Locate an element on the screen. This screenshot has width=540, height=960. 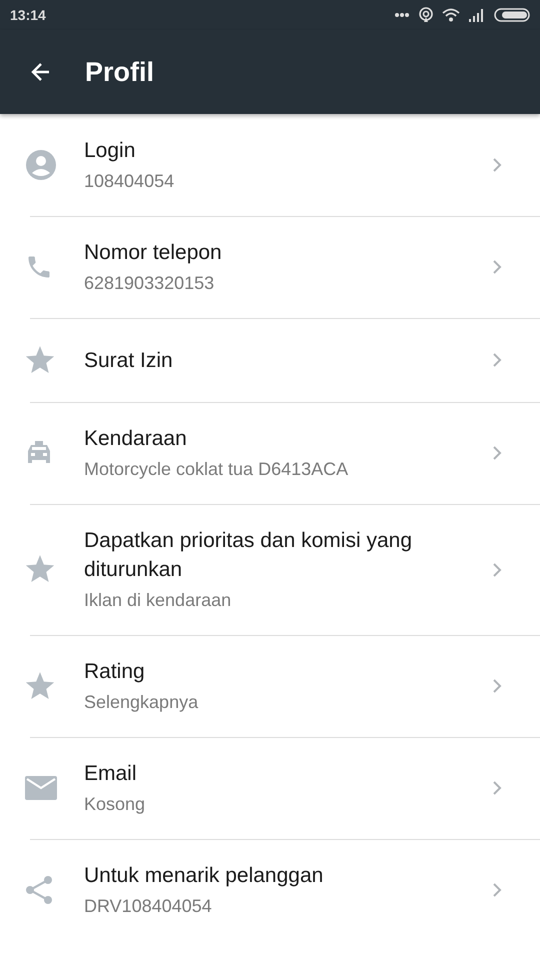
item-value: 108404054 is located at coordinates (130, 181).